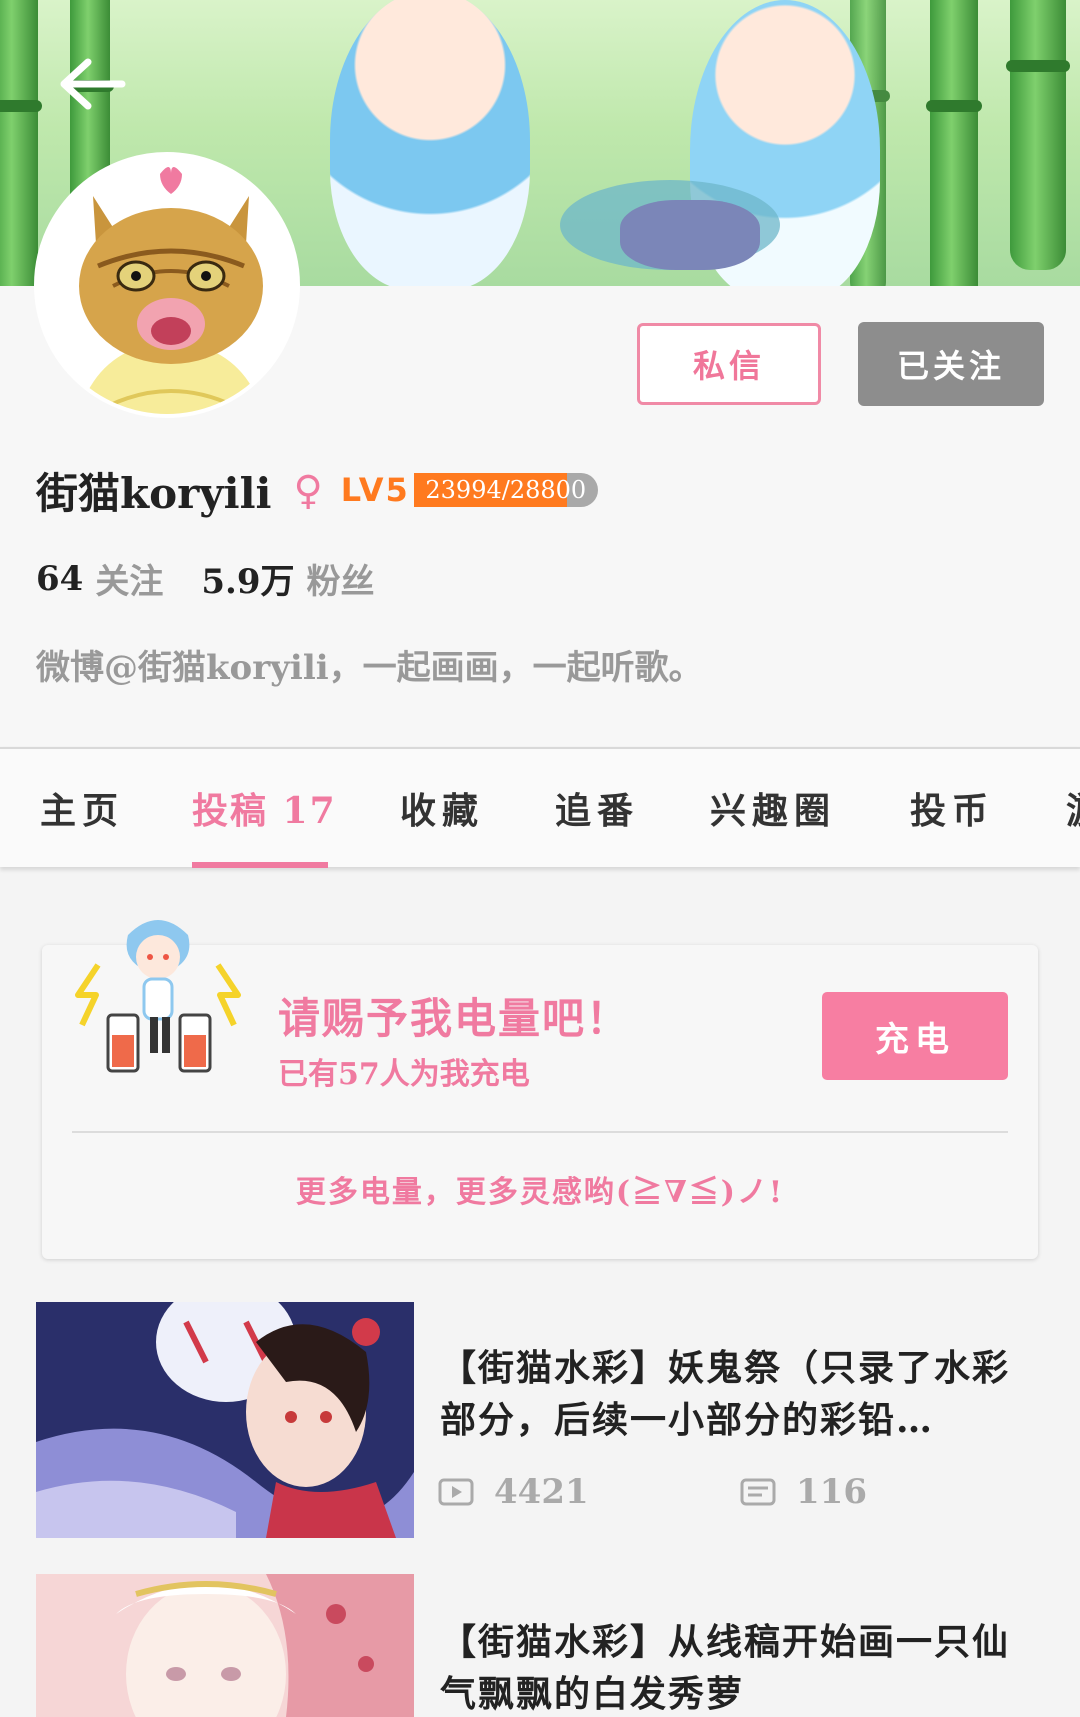 This screenshot has height=1717, width=1080. I want to click on danmaku-stat: 116, so click(803, 1492).